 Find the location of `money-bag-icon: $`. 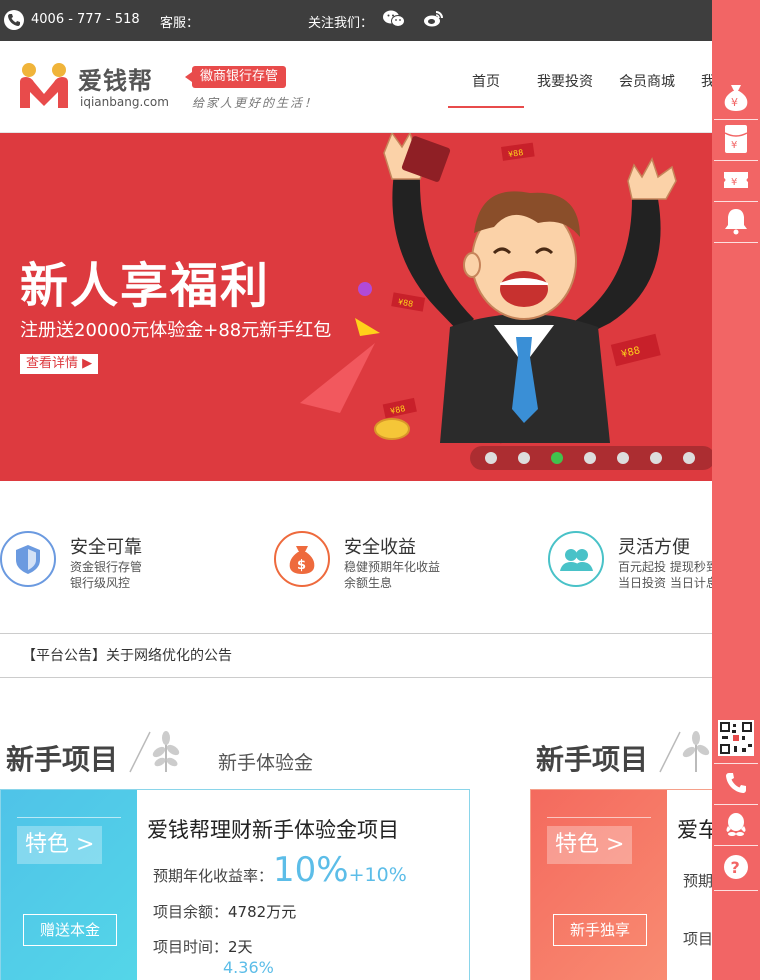

money-bag-icon: $ is located at coordinates (302, 559).